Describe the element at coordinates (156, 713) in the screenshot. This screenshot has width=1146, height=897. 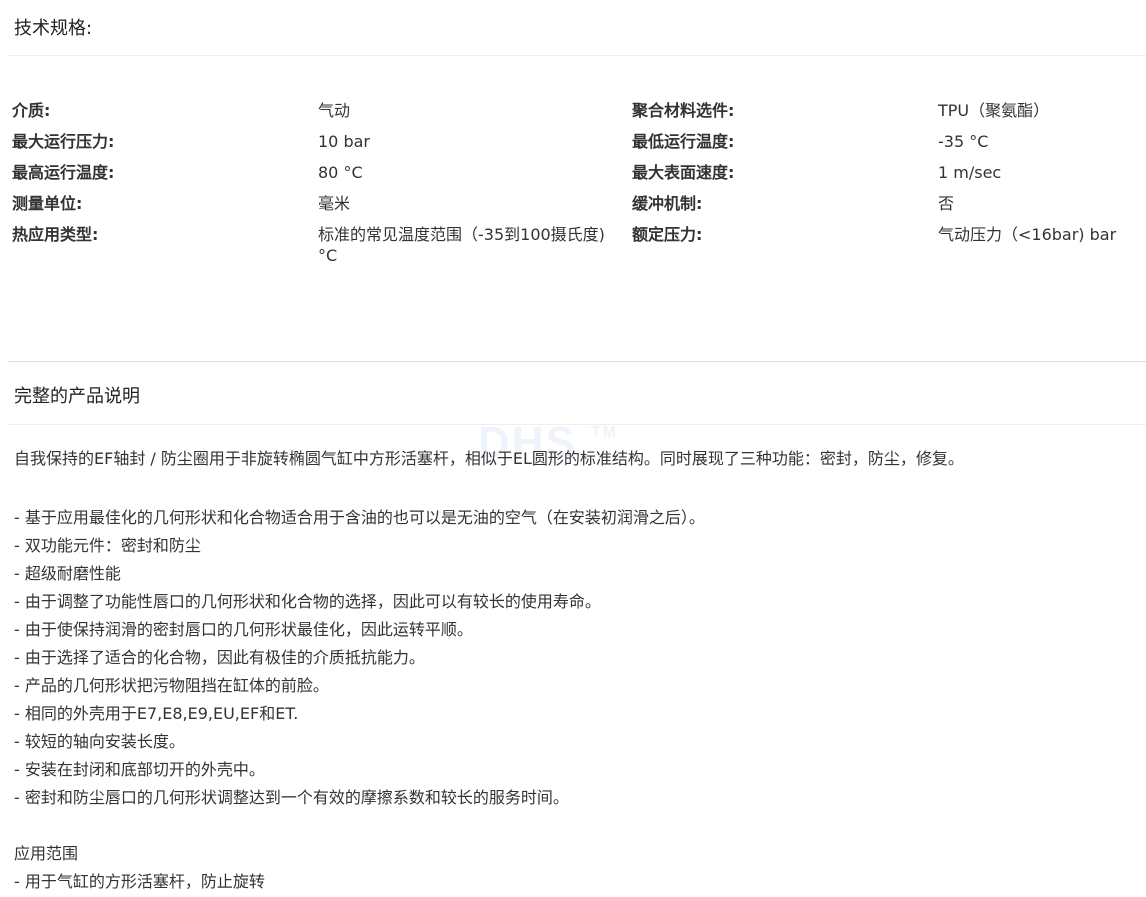
I see `list-item: - 相同的外壳用于E7,E8,E9,EU,EF和ET.` at that location.